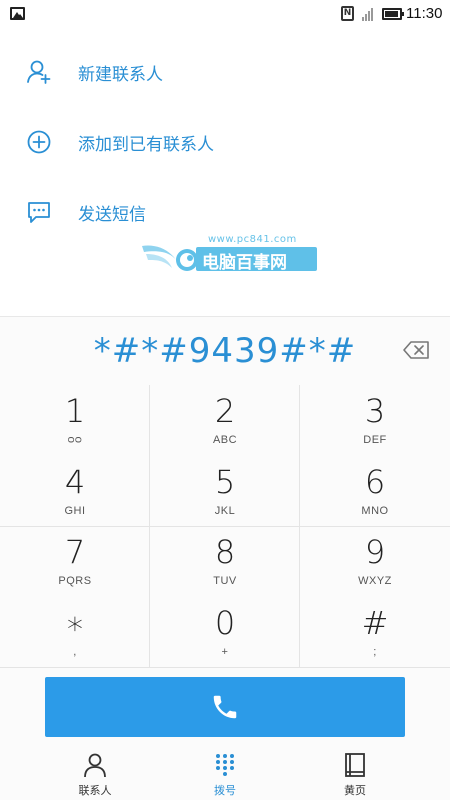  Describe the element at coordinates (244, 263) in the screenshot. I see `watermark-text: 电脑百事网` at that location.